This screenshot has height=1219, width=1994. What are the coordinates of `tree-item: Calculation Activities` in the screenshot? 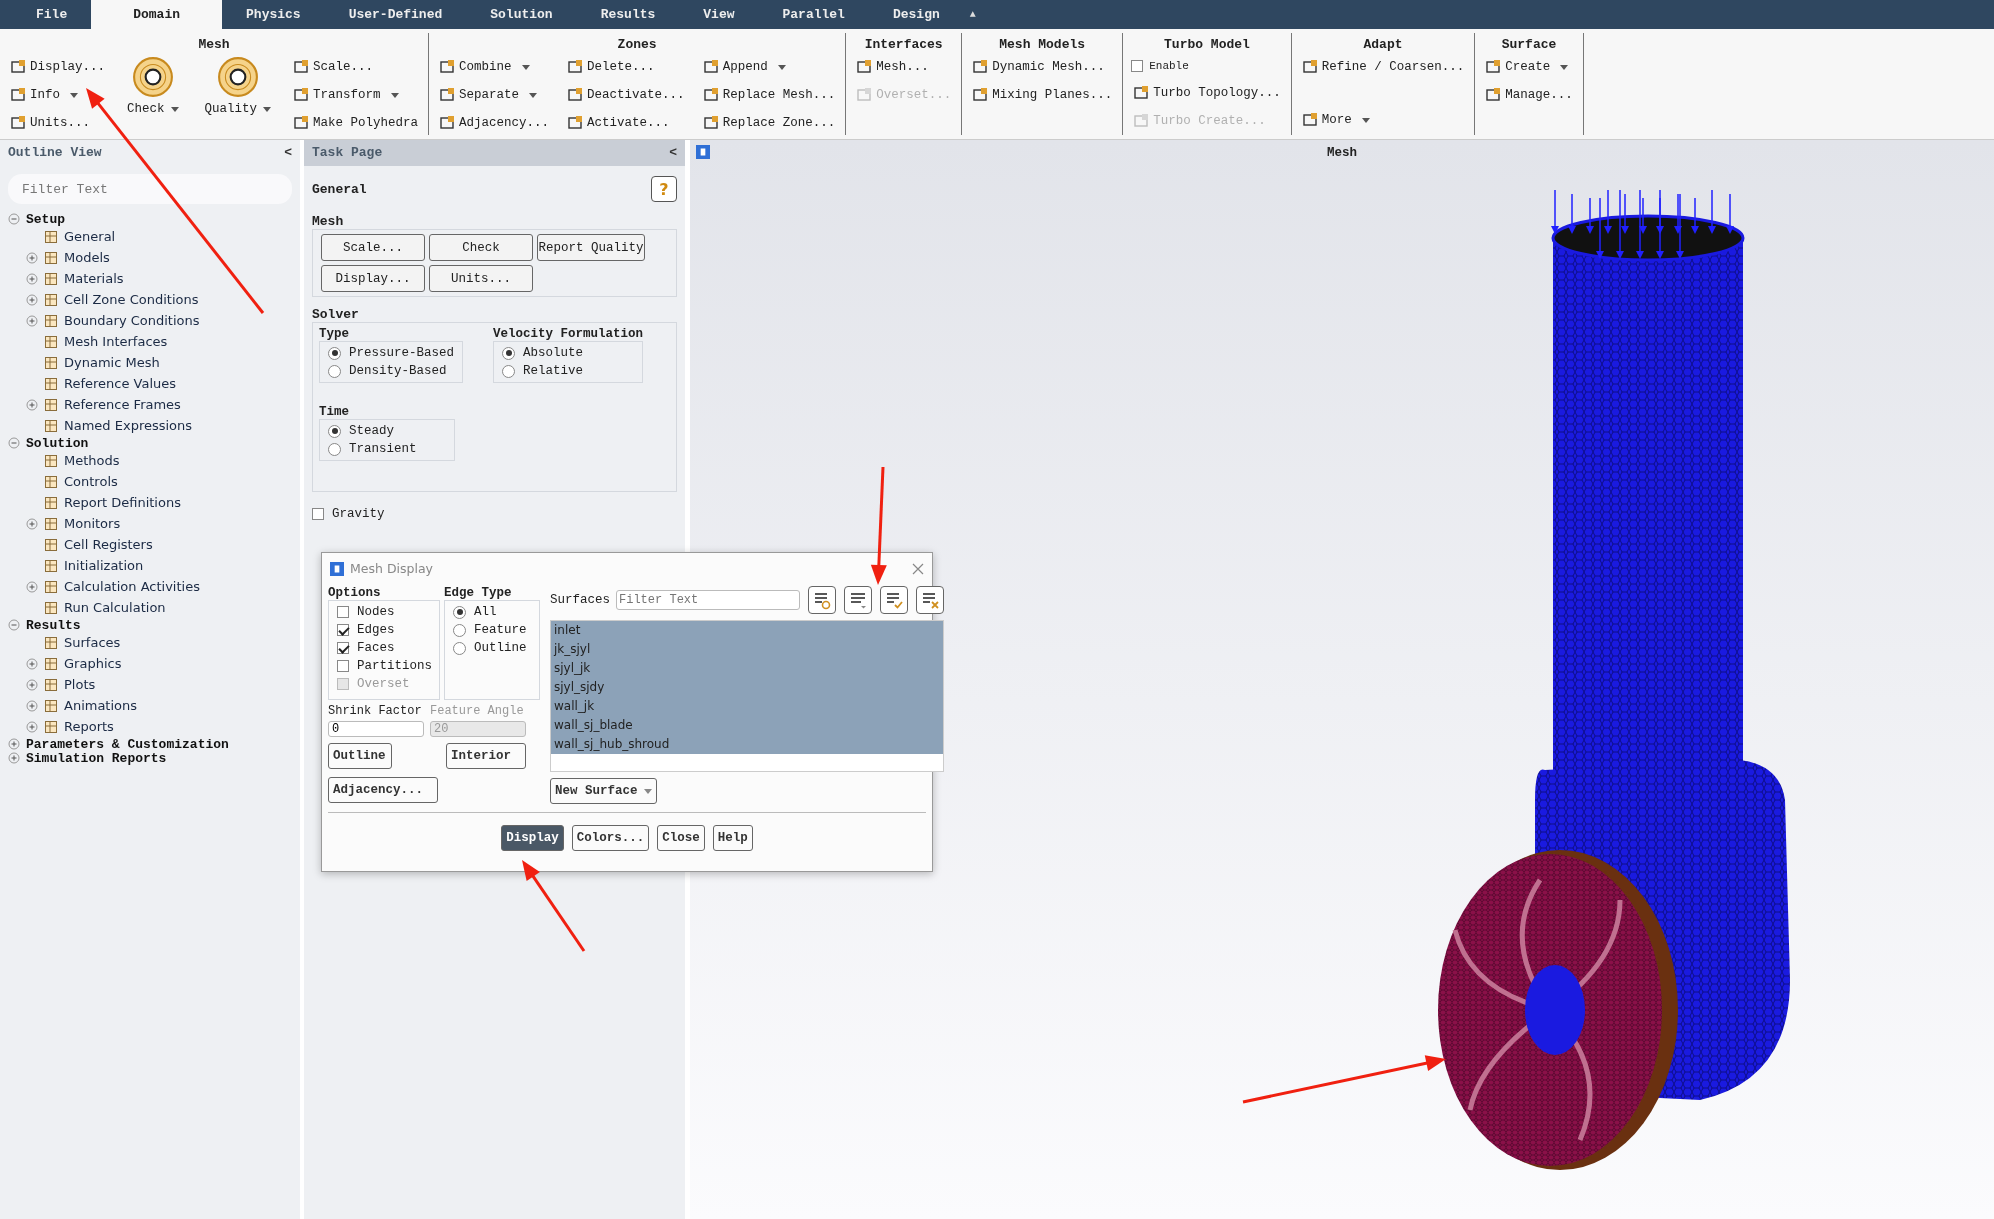 It's located at (132, 586).